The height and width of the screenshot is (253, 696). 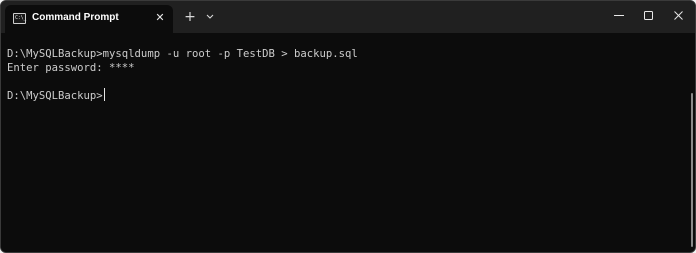 What do you see at coordinates (75, 17) in the screenshot?
I see `tab-title: Command Prompt` at bounding box center [75, 17].